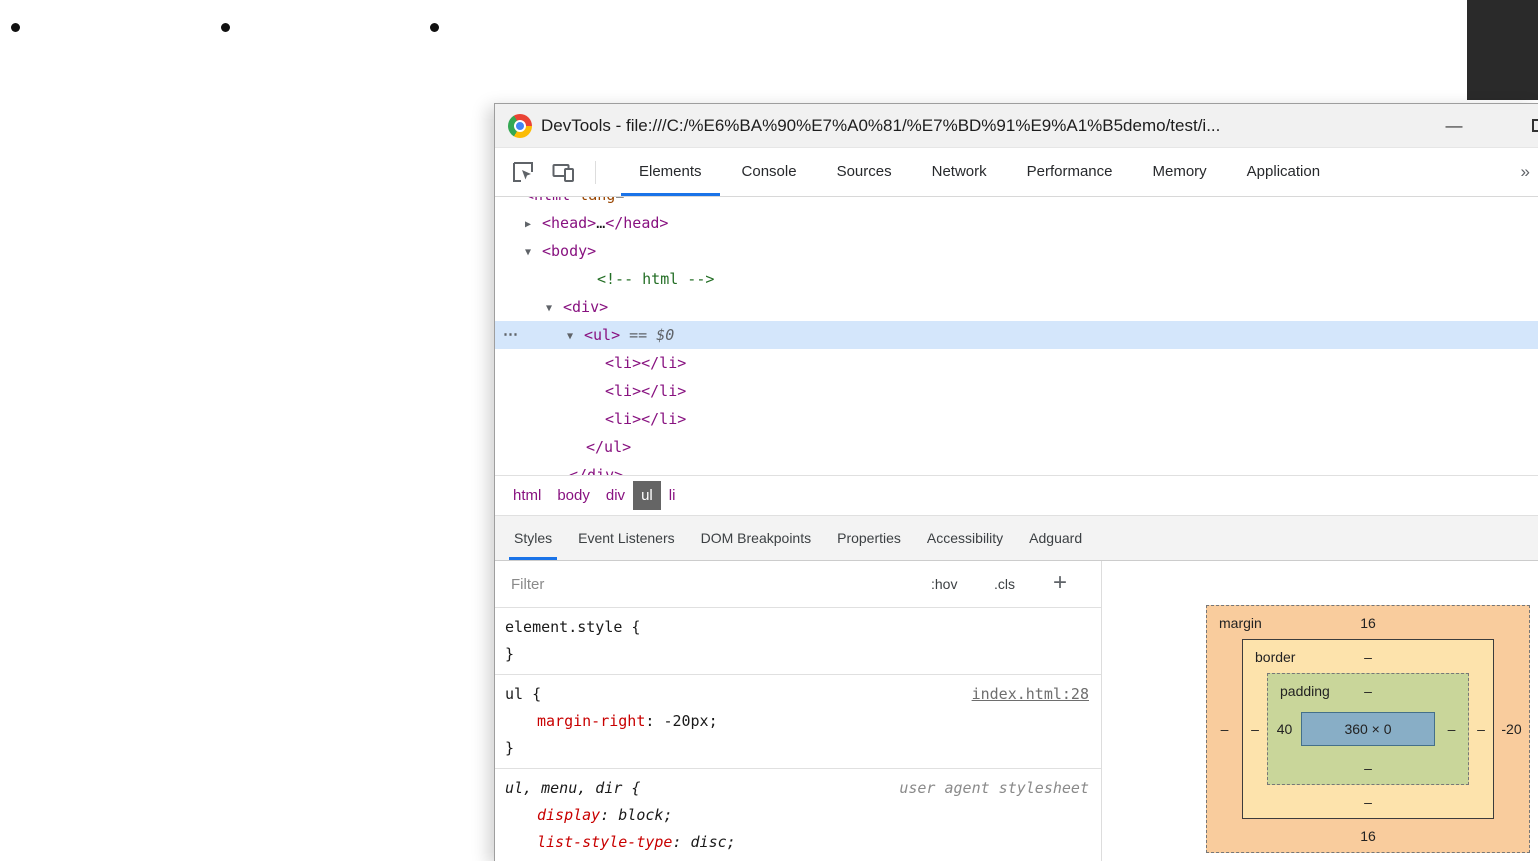  Describe the element at coordinates (1284, 729) in the screenshot. I see `padding-left-value: 40` at that location.